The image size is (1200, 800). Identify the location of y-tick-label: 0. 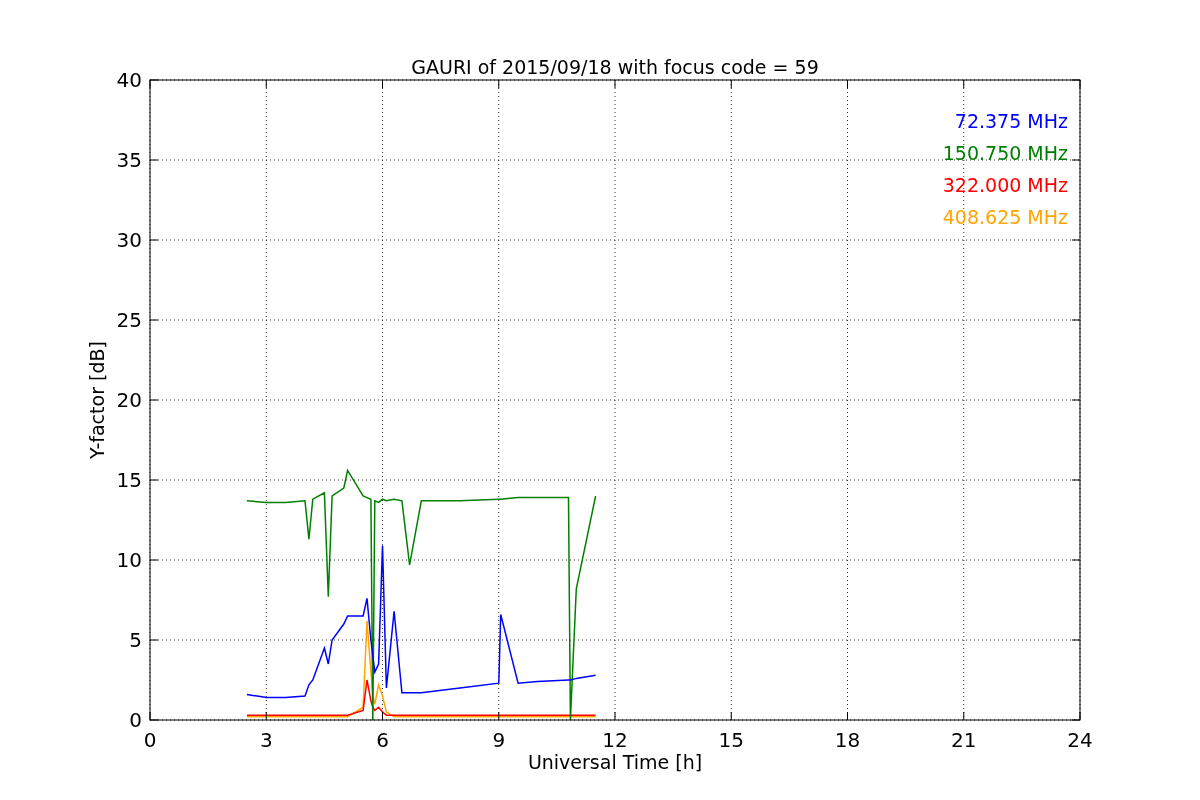
(135, 720).